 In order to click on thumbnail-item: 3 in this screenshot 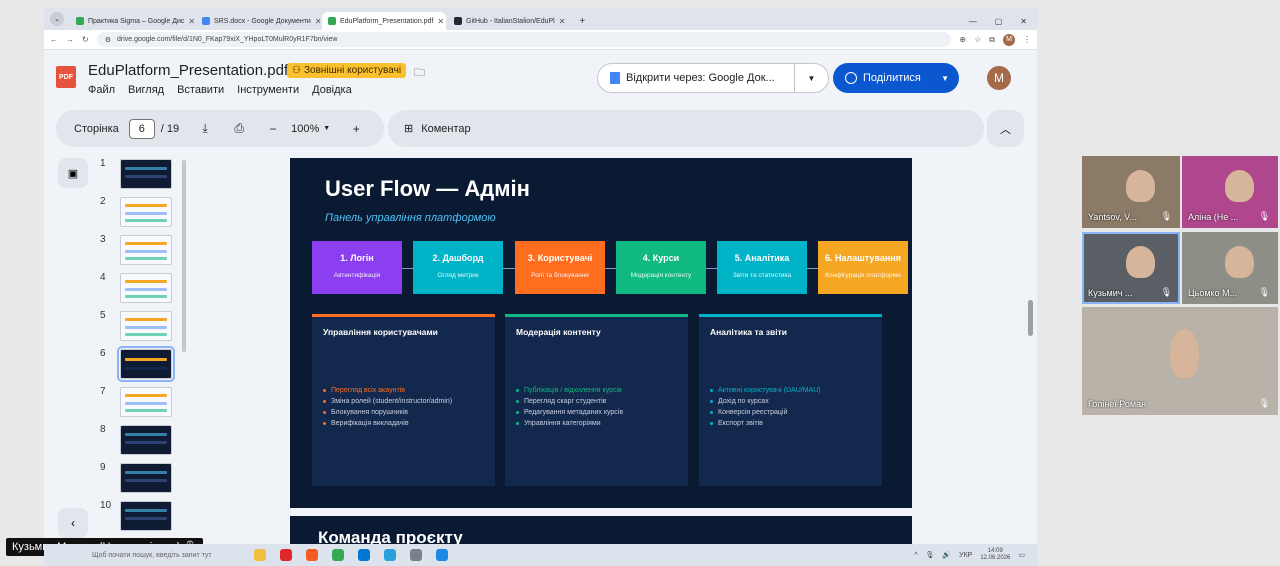, I will do `click(145, 251)`.